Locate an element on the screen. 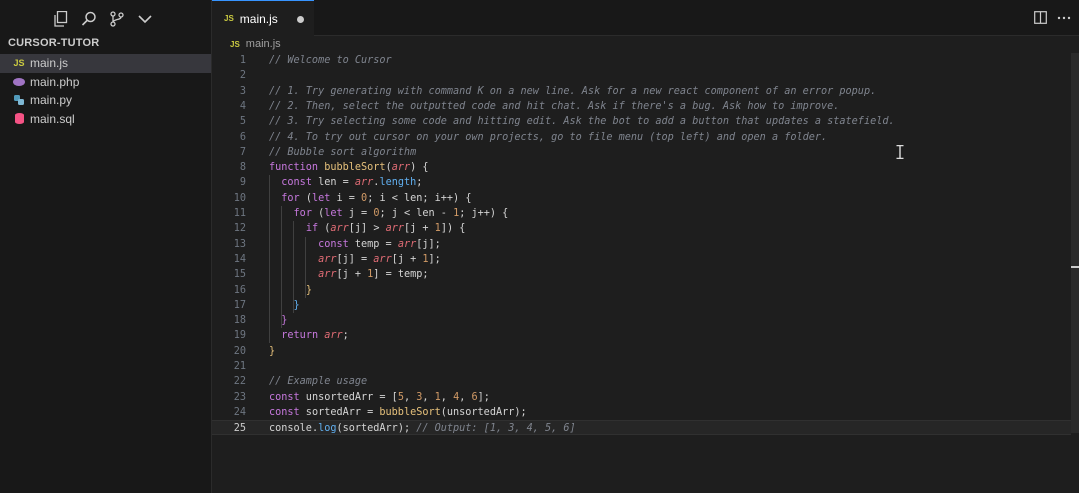 The width and height of the screenshot is (1079, 493). code-text: i = is located at coordinates (346, 198).